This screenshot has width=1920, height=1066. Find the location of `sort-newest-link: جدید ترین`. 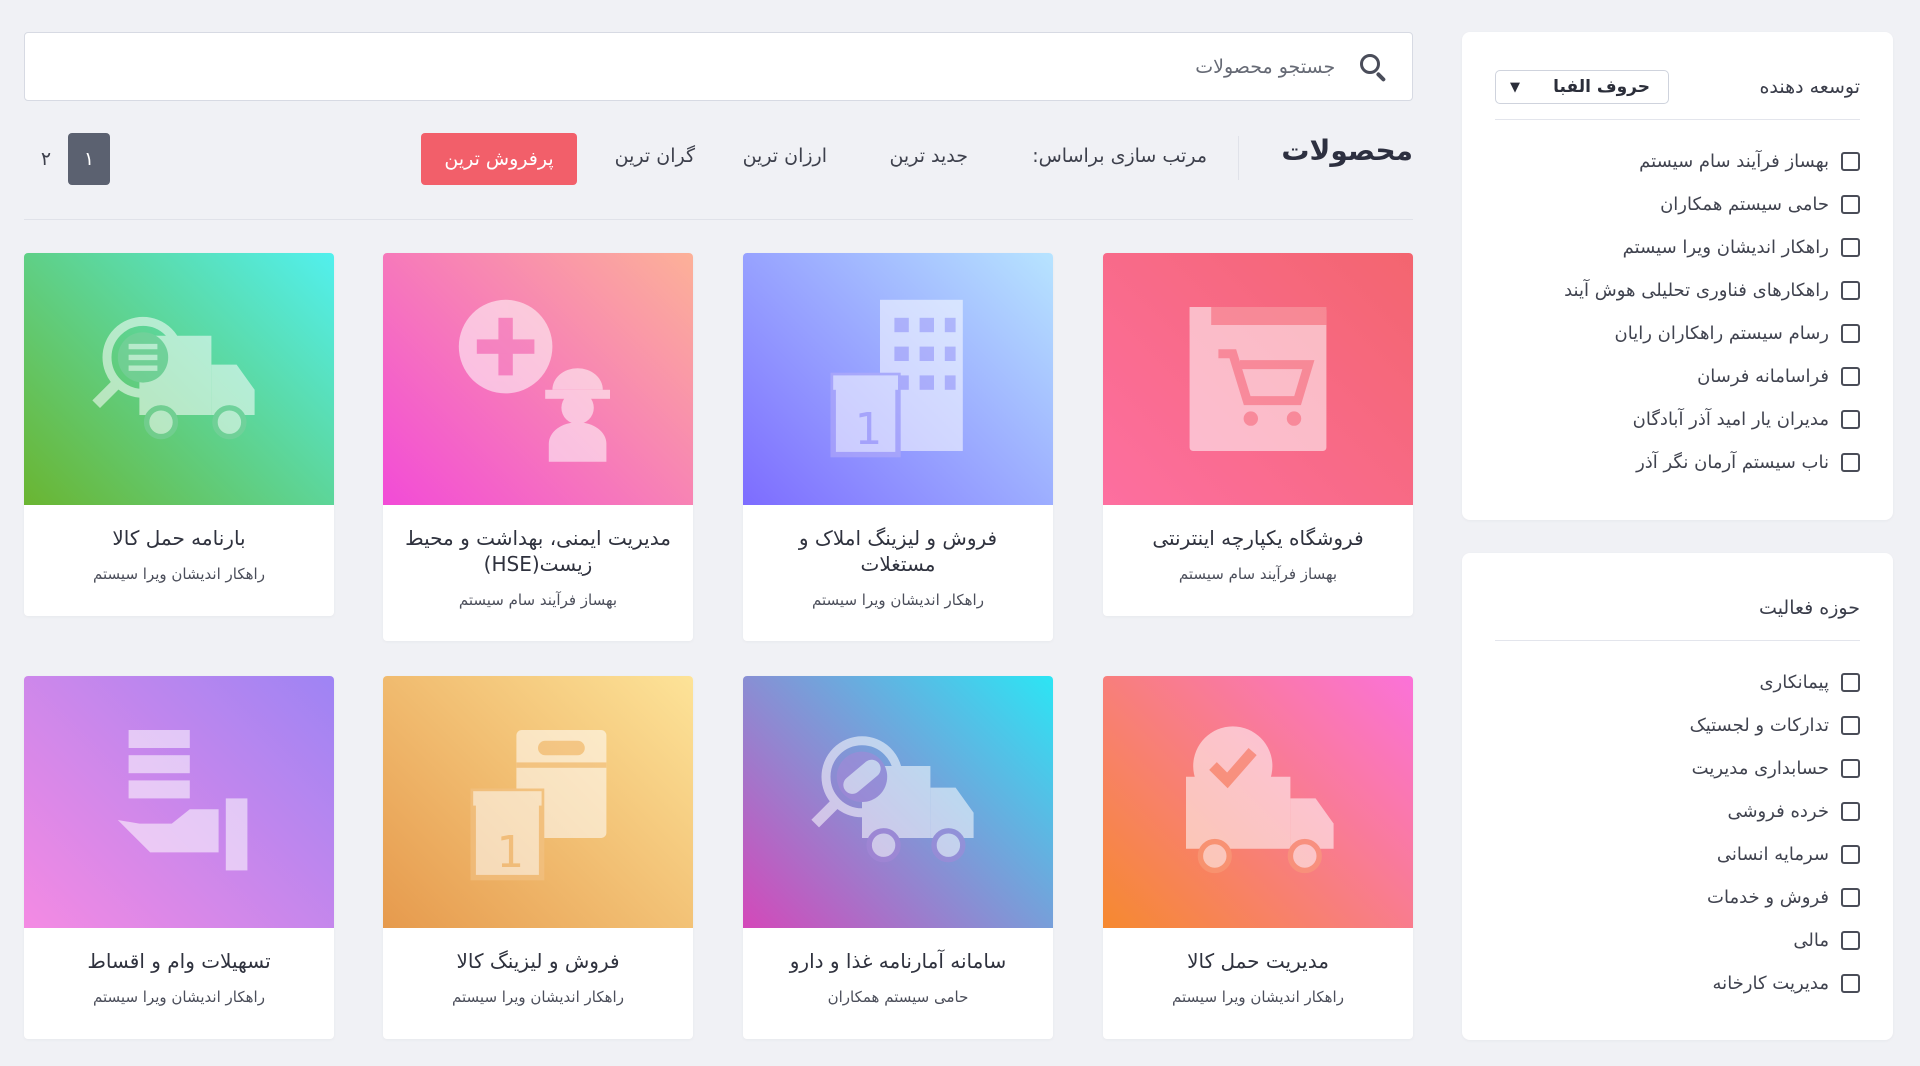

sort-newest-link: جدید ترین is located at coordinates (928, 156).